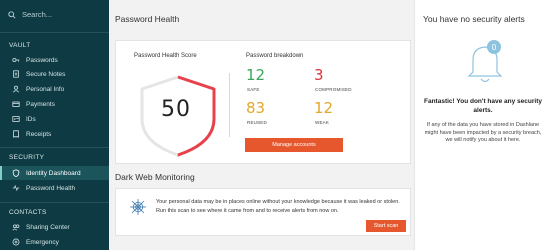 This screenshot has width=550, height=250. Describe the element at coordinates (16, 134) in the screenshot. I see `receipt-icon` at that location.